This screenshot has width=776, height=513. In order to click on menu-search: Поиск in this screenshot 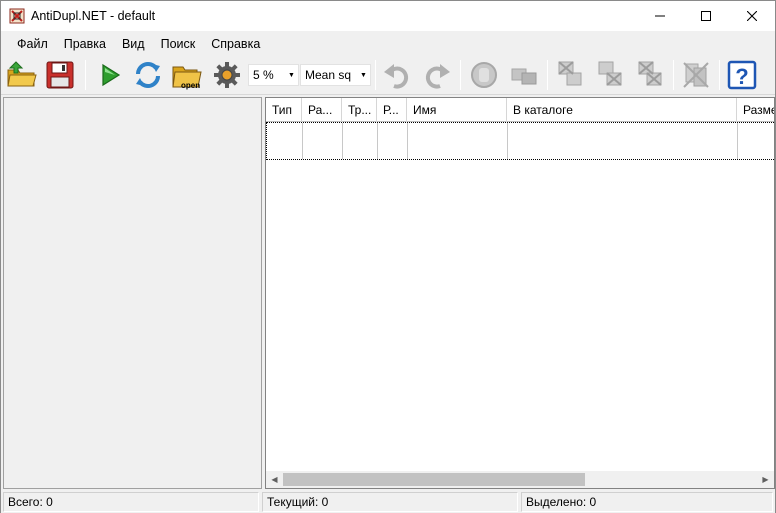, I will do `click(178, 44)`.